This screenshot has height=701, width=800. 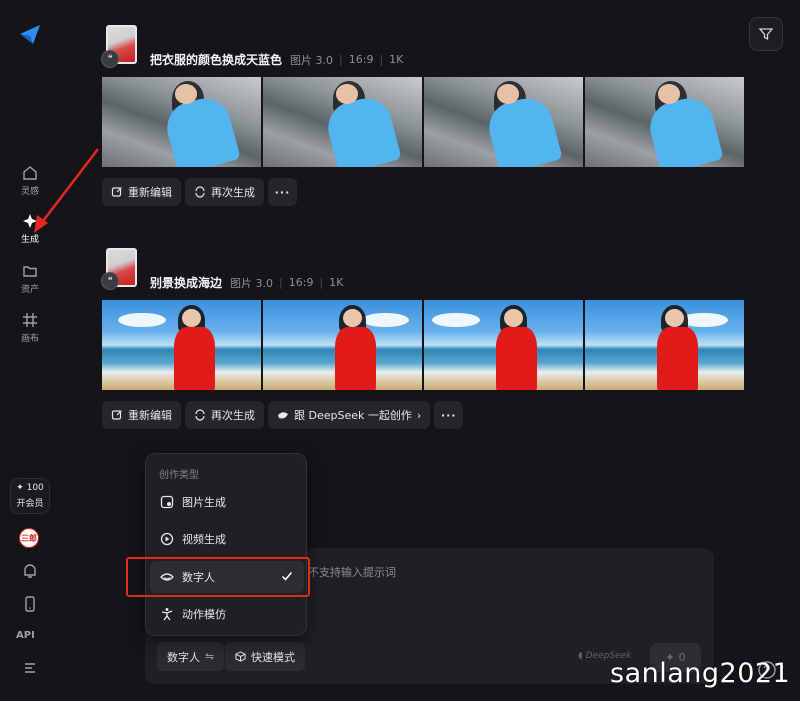 I want to click on generation-header: 把衣服的颜色换成天蓝色 图片 3.0 | 16:9 | 1K, so click(x=276, y=59).